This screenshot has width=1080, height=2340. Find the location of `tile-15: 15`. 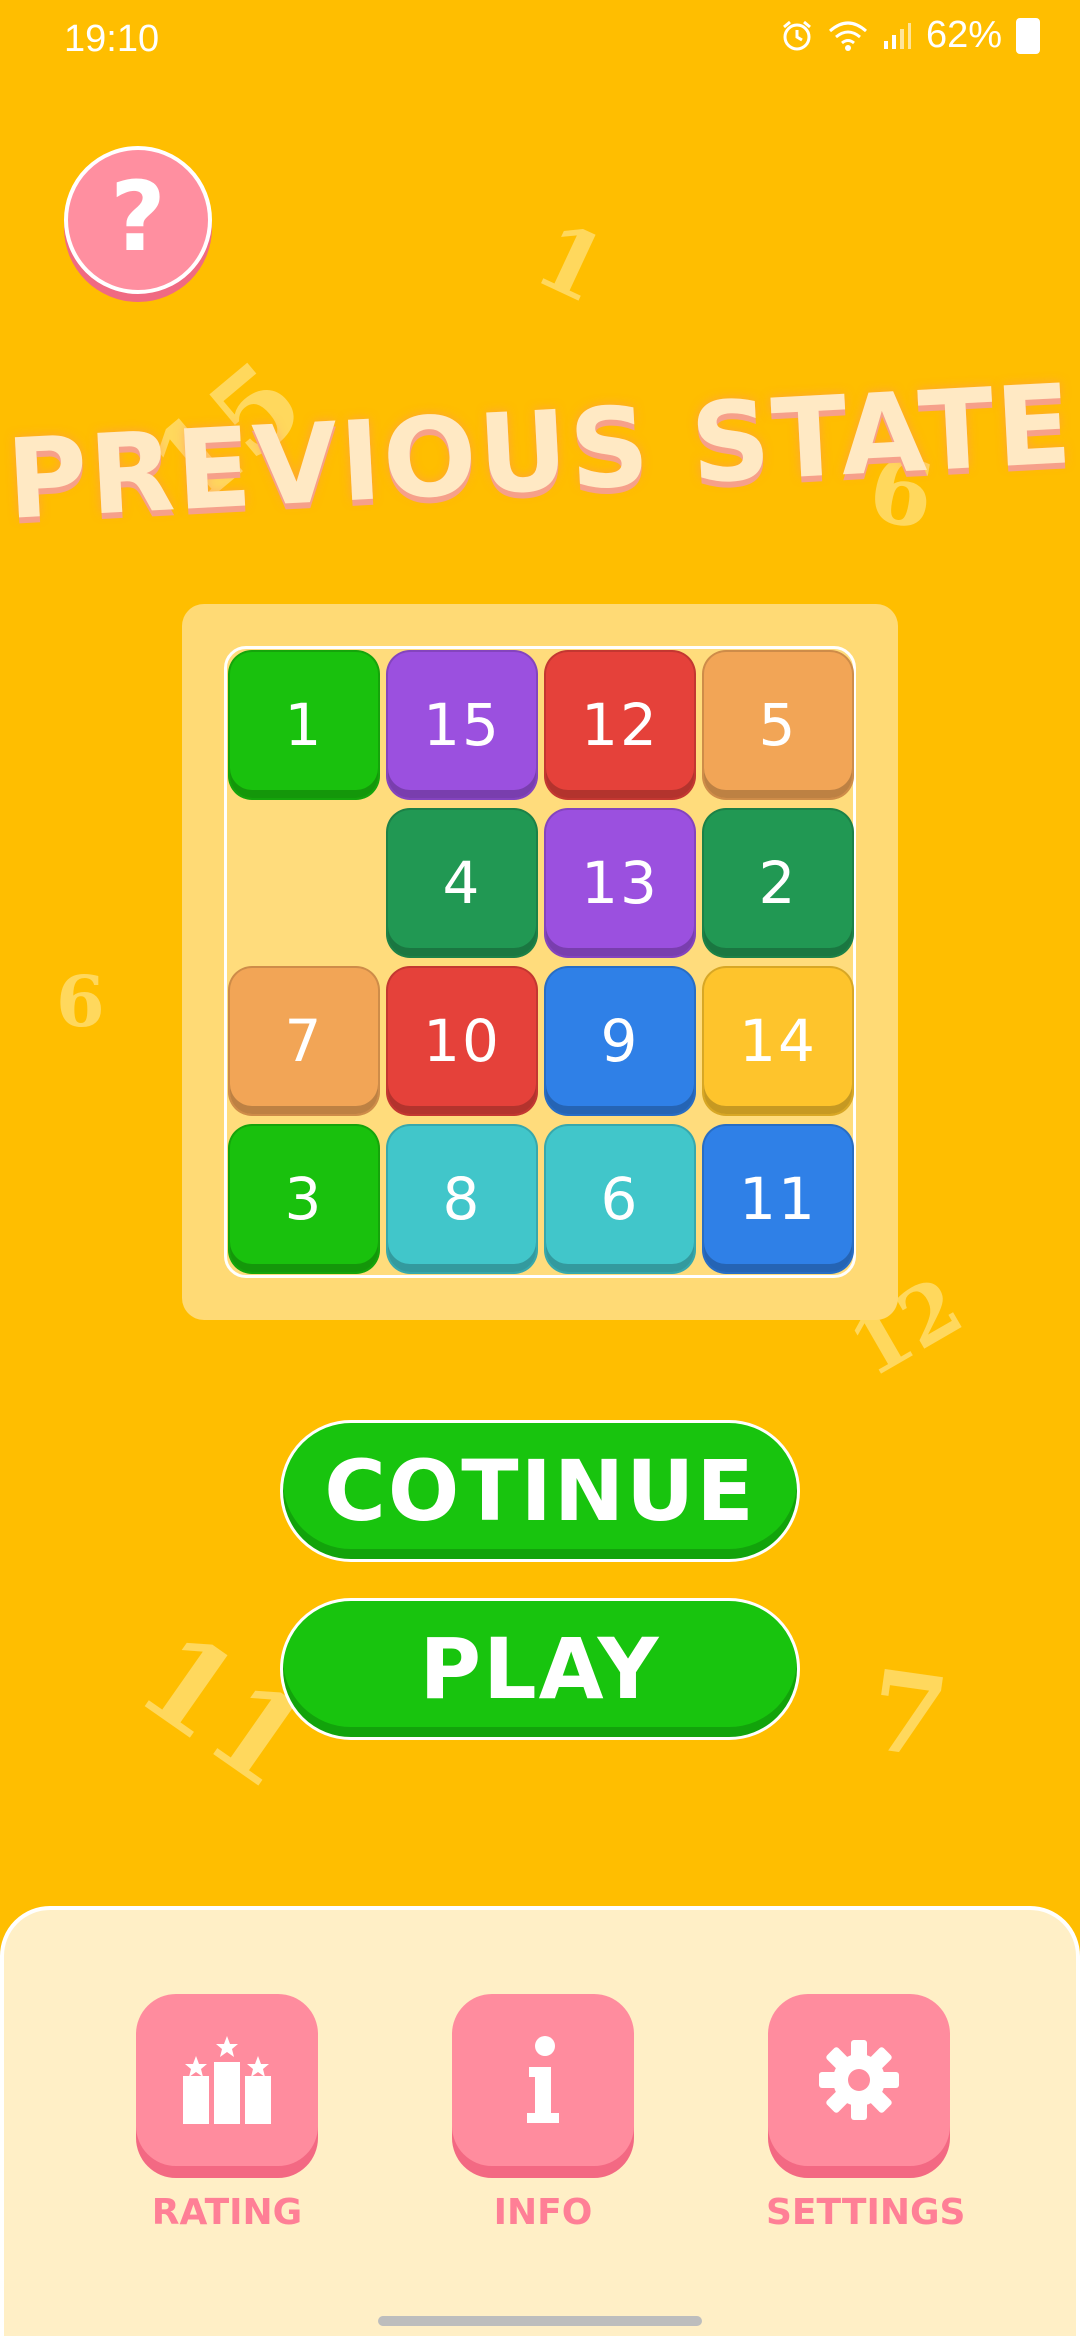

tile-15: 15 is located at coordinates (462, 725).